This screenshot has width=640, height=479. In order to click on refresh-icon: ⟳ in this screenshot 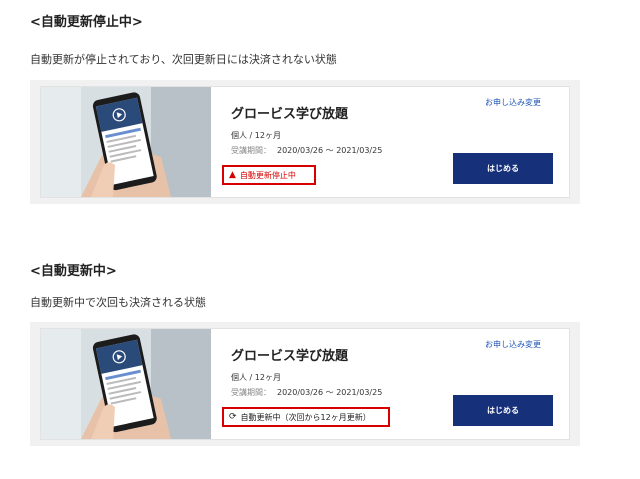, I will do `click(233, 416)`.